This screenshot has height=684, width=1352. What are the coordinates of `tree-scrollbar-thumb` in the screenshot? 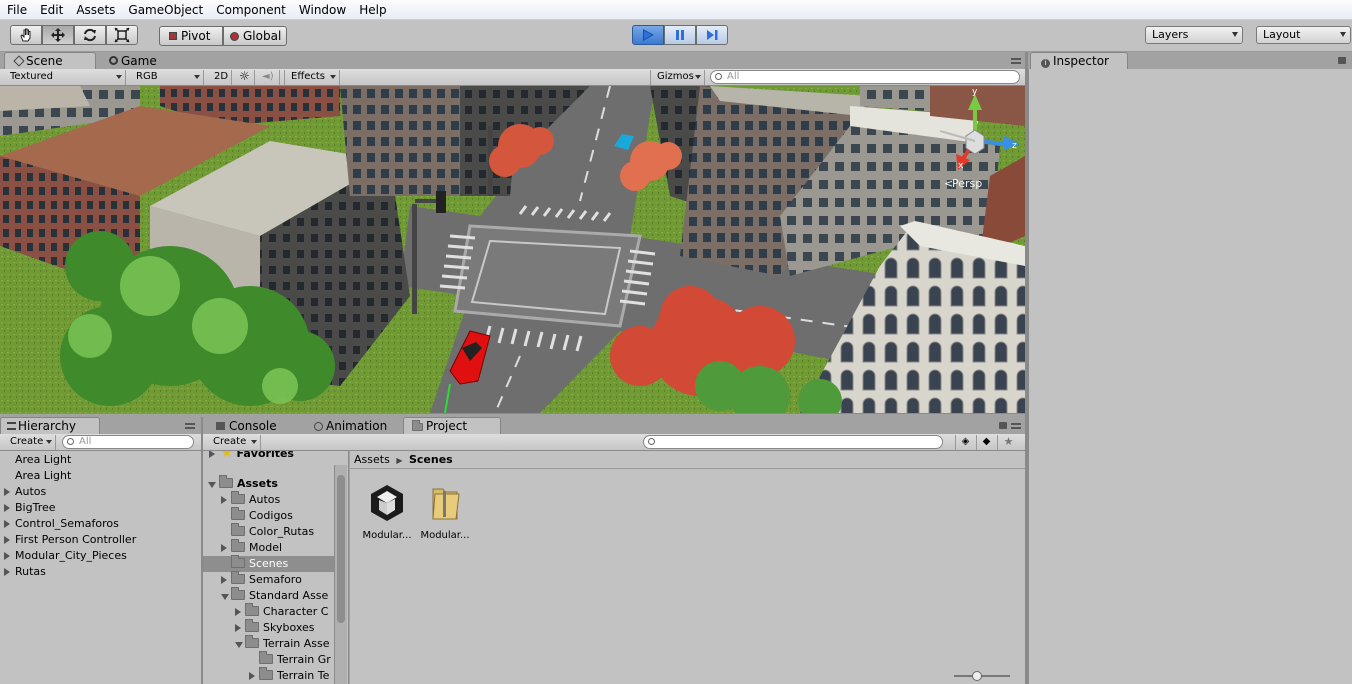 It's located at (341, 549).